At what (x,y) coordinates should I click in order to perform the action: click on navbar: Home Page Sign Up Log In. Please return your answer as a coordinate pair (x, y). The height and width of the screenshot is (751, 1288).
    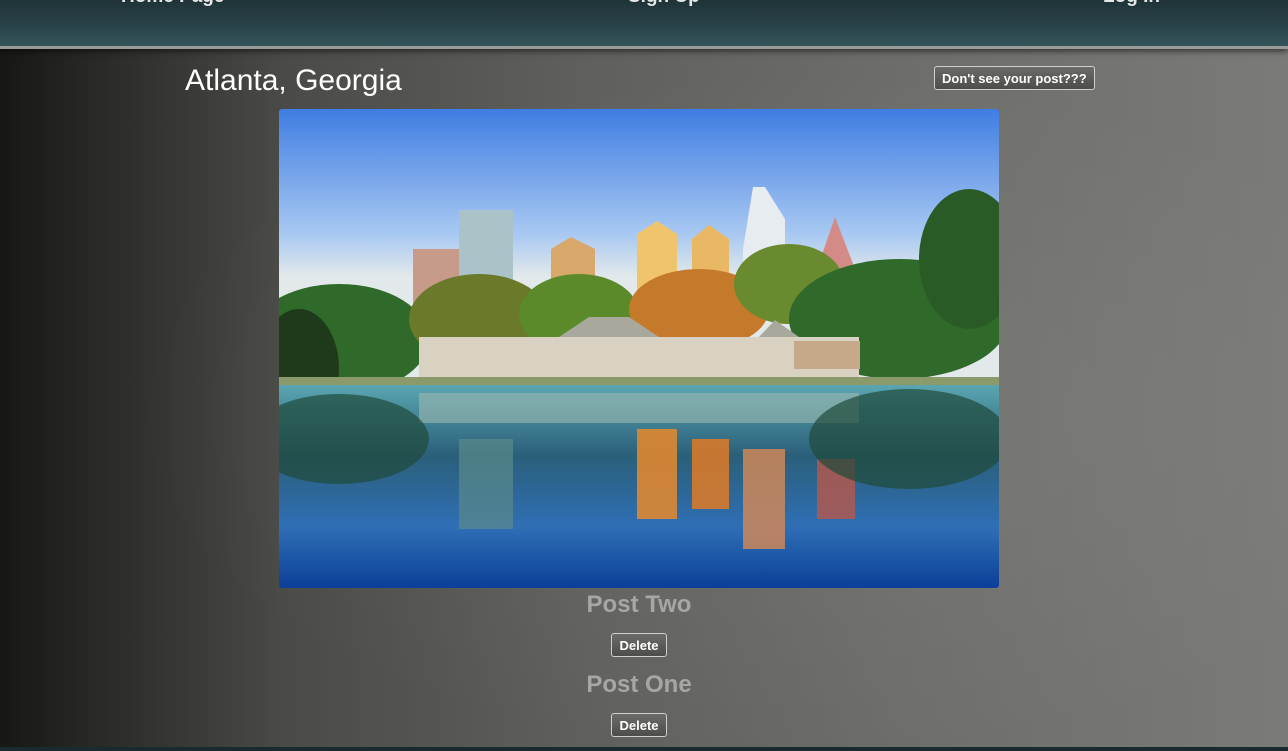
    Looking at the image, I should click on (644, 24).